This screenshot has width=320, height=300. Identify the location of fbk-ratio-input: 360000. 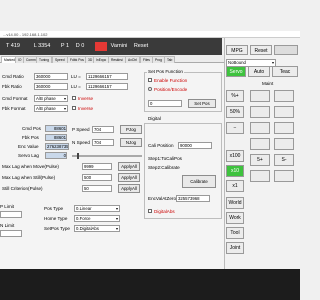
(51, 86).